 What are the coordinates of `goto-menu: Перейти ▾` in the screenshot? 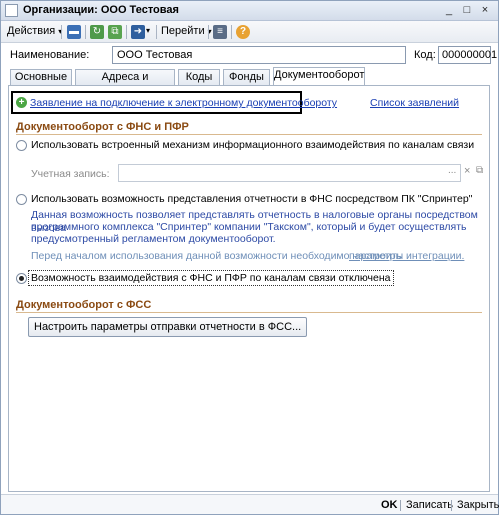 It's located at (186, 31).